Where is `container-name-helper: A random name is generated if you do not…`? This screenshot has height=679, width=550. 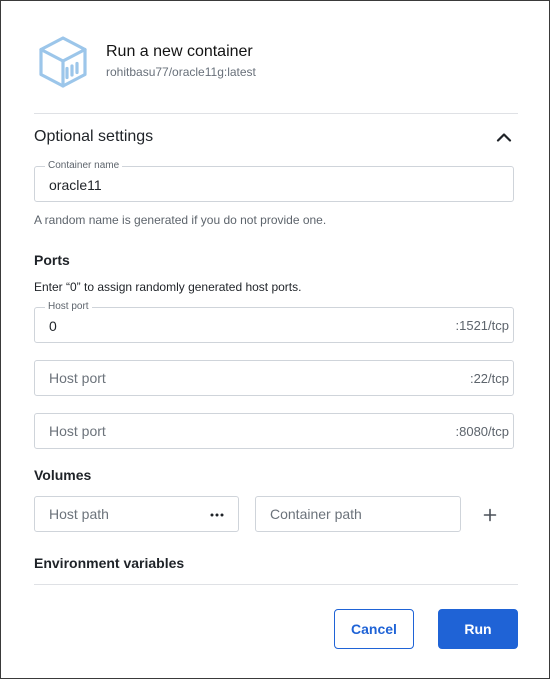 container-name-helper: A random name is generated if you do not… is located at coordinates (180, 220).